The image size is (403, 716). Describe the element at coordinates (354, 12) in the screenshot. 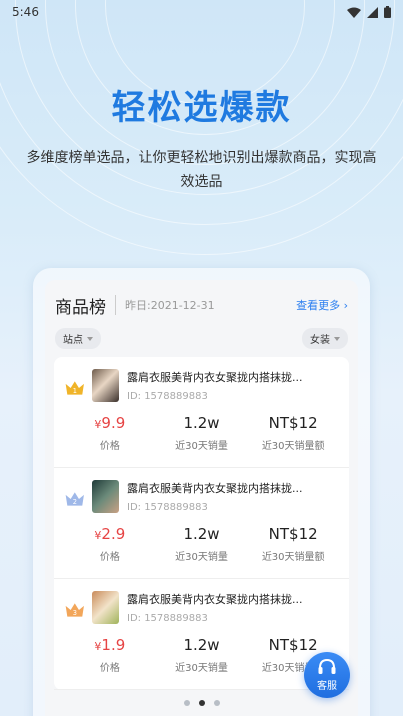

I see `wifi-icon` at that location.